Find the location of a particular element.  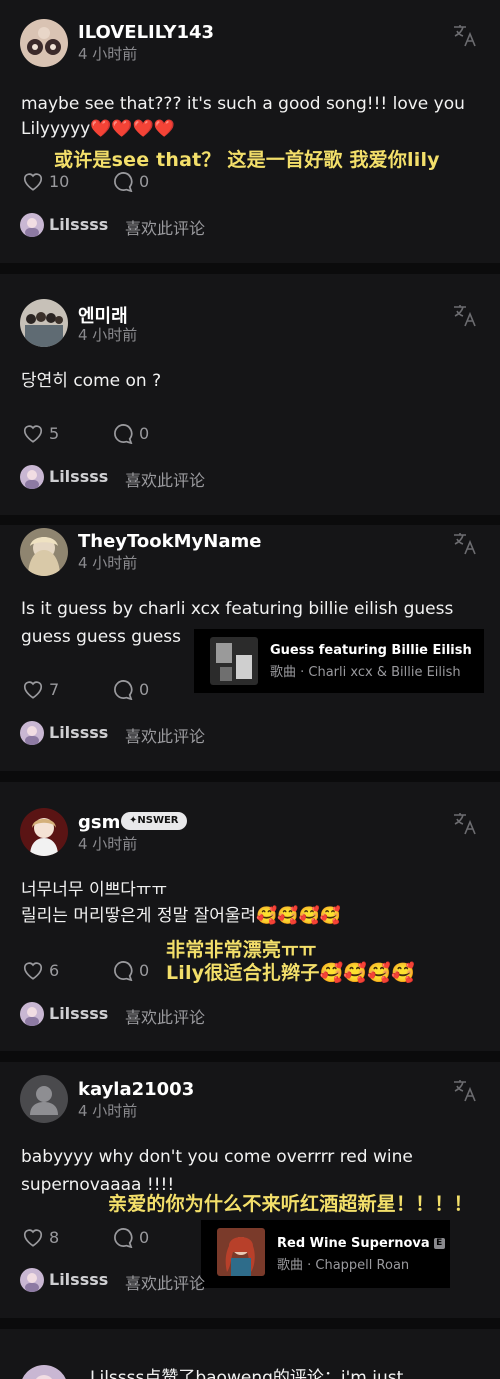

song-title: Red Wine Supernova E is located at coordinates (361, 1243).